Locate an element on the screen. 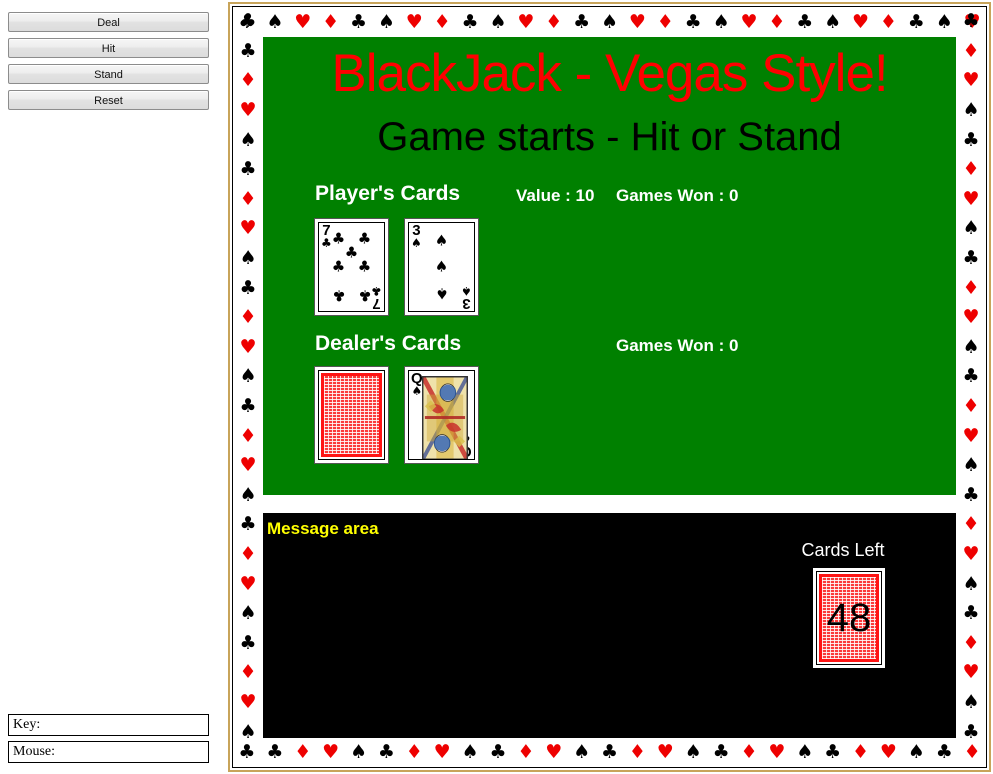 Image resolution: width=993 pixels, height=774 pixels. game-subtitle: Game starts - Hit or Stand is located at coordinates (609, 137).